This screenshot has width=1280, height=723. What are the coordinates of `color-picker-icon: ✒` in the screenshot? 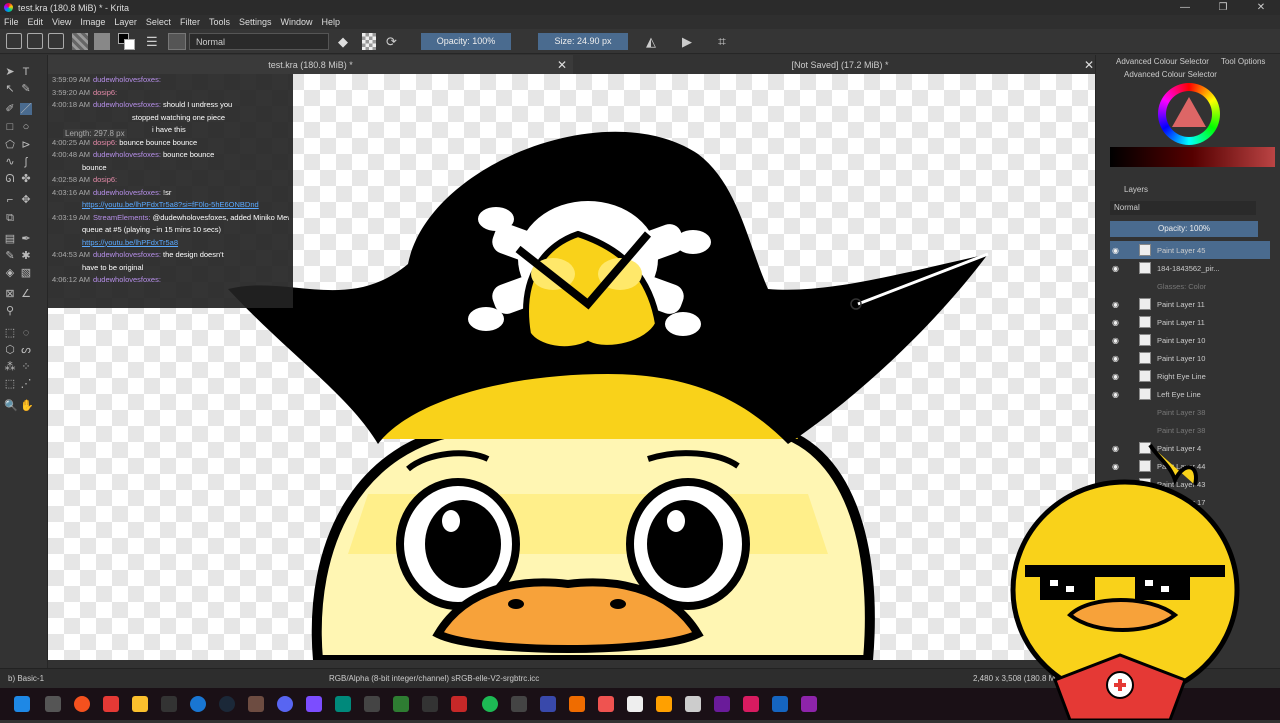 It's located at (26, 239).